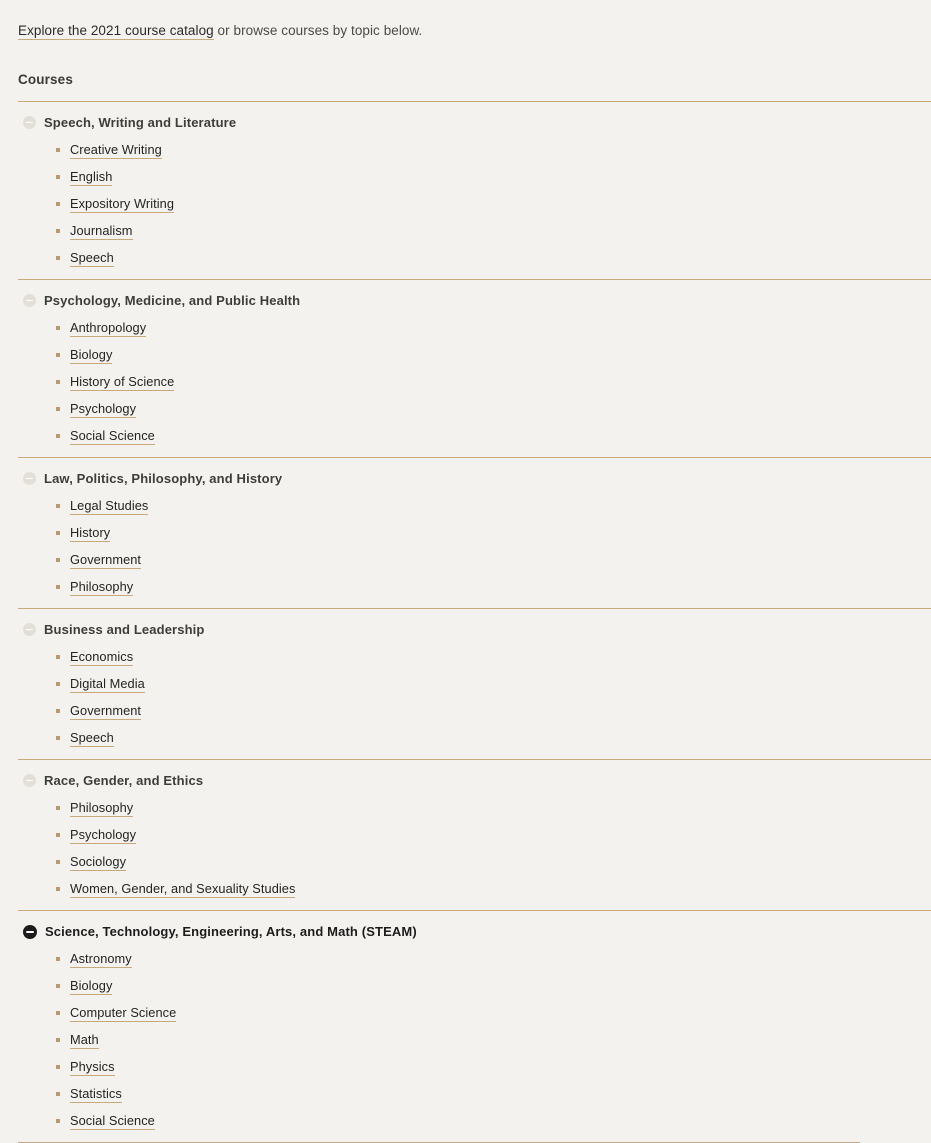 This screenshot has height=1143, width=931. Describe the element at coordinates (123, 1013) in the screenshot. I see `course-link: Computer Science` at that location.